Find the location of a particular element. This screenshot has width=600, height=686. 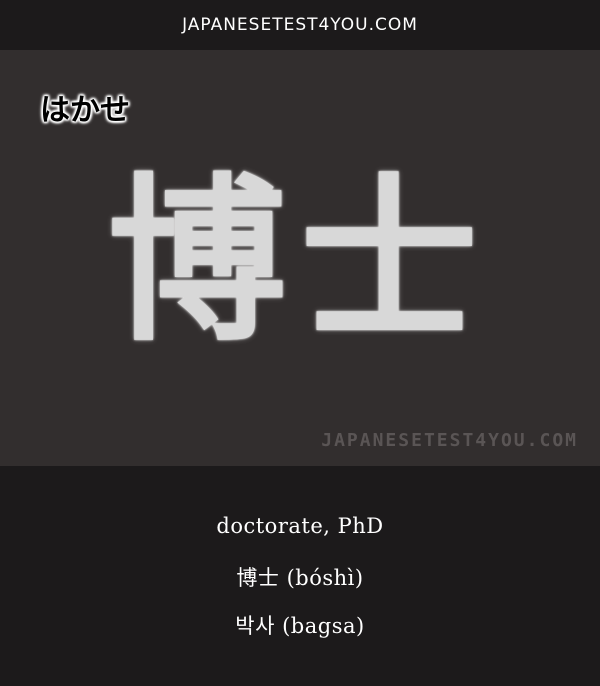

korean-translation: 박사 (bagsa) is located at coordinates (300, 626).